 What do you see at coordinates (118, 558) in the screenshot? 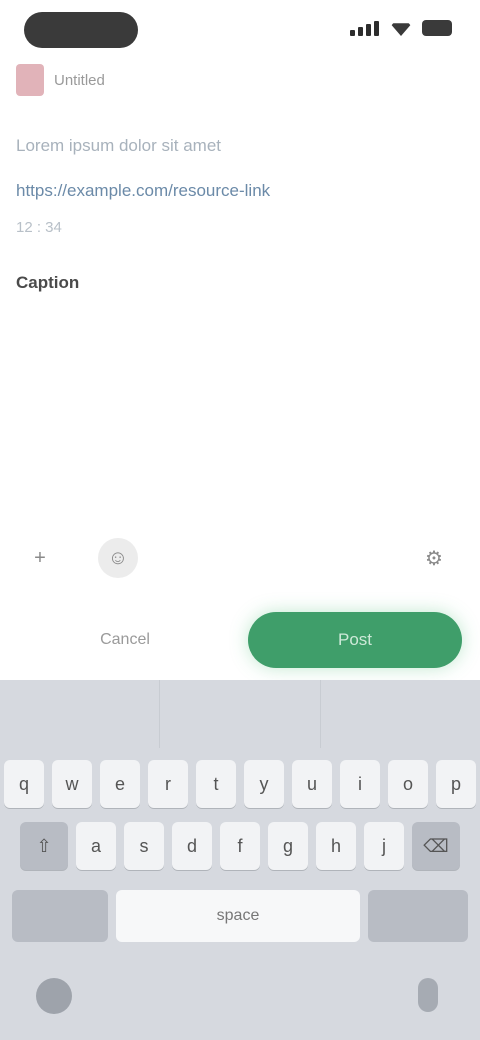
I see `smile-icon: ☺` at bounding box center [118, 558].